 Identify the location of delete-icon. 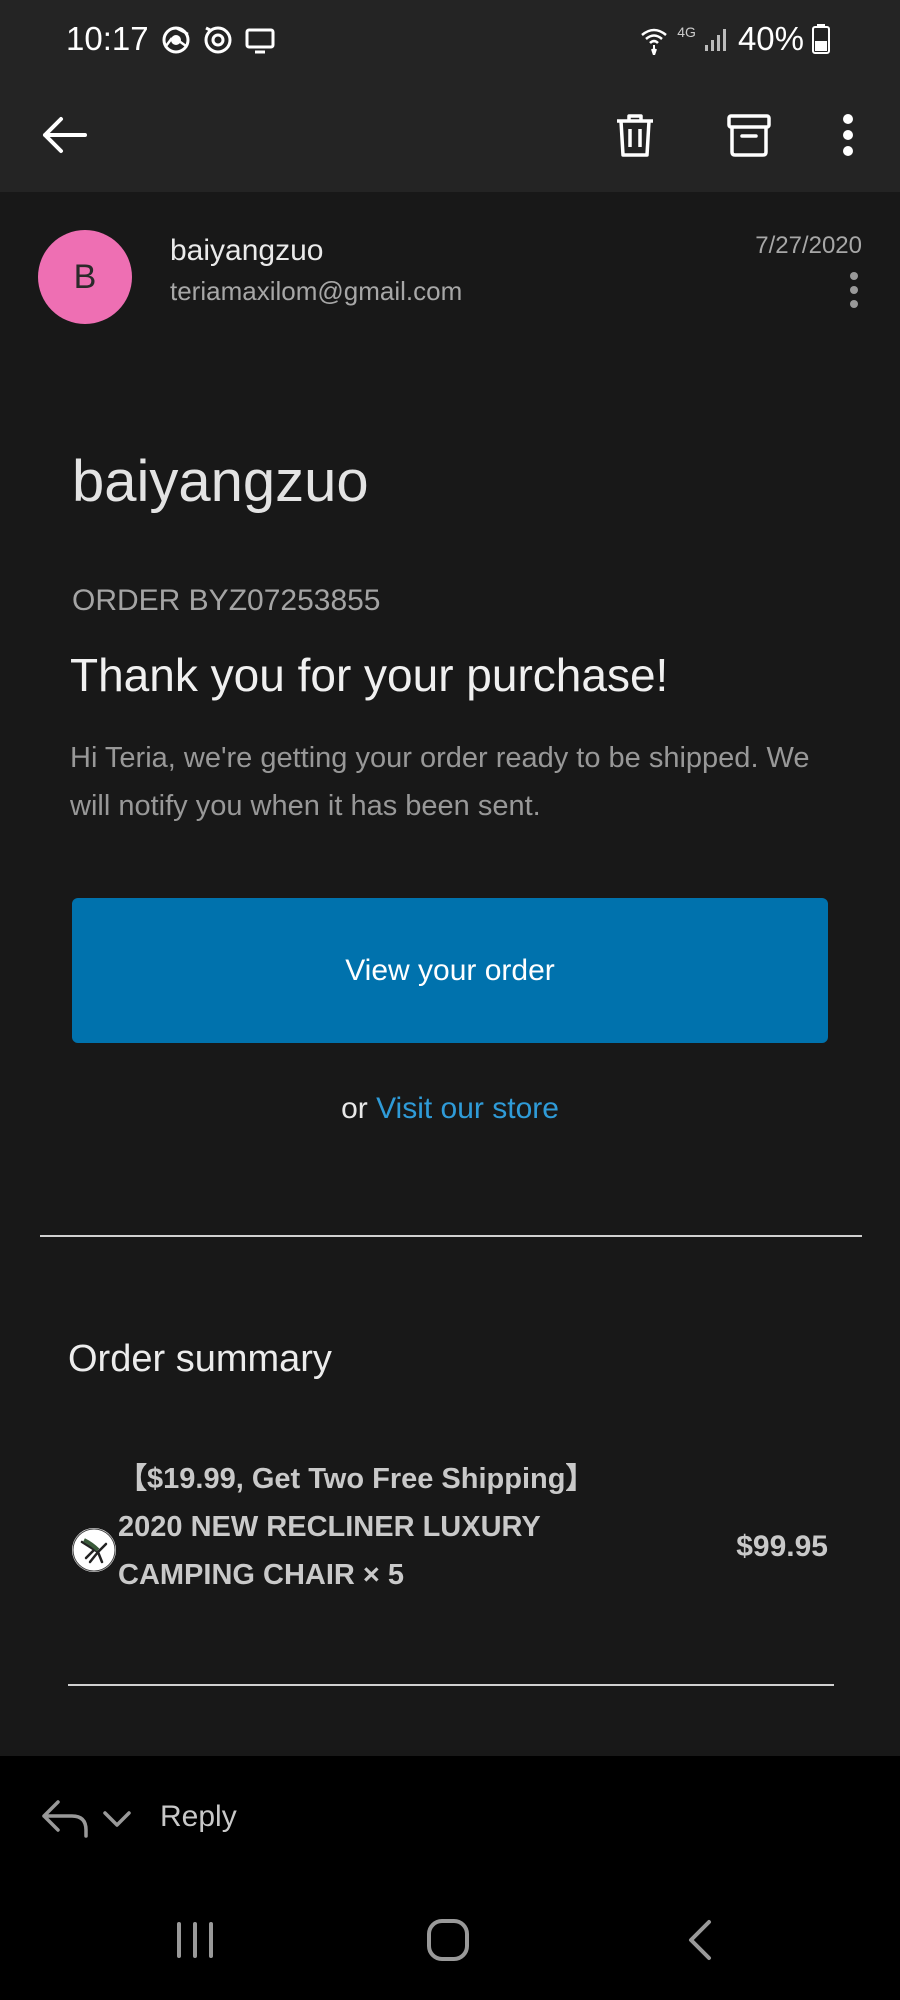
(635, 135).